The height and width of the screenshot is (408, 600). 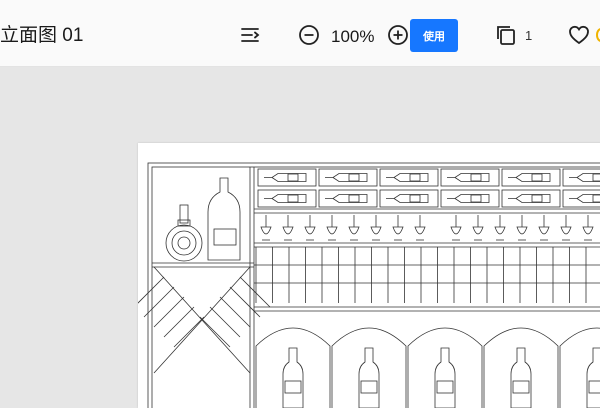 What do you see at coordinates (353, 36) in the screenshot?
I see `zoom-level: 100%` at bounding box center [353, 36].